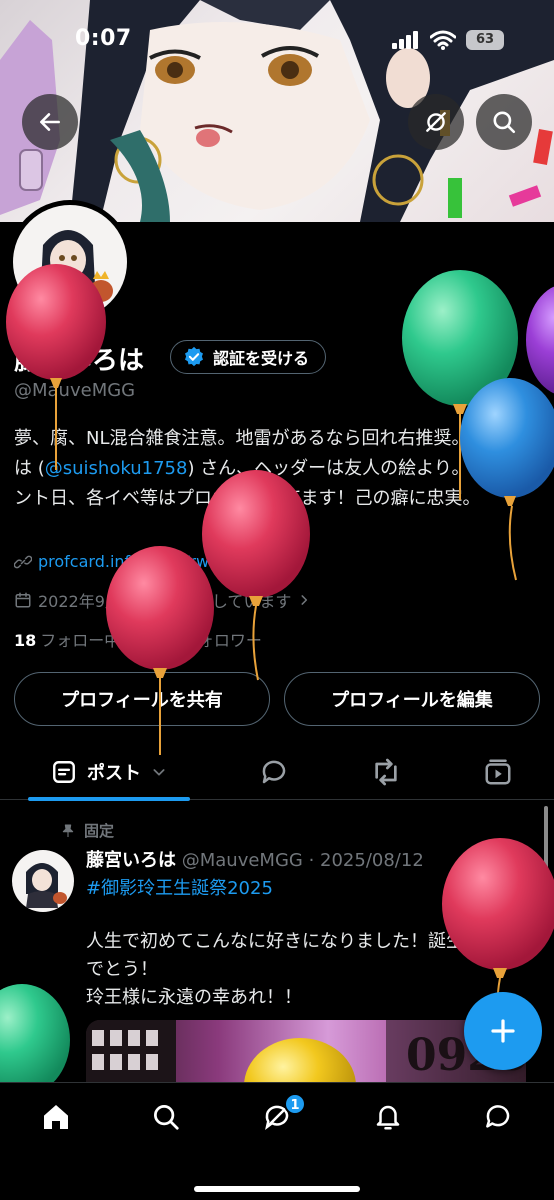  I want to click on tab-replies, so click(274, 772).